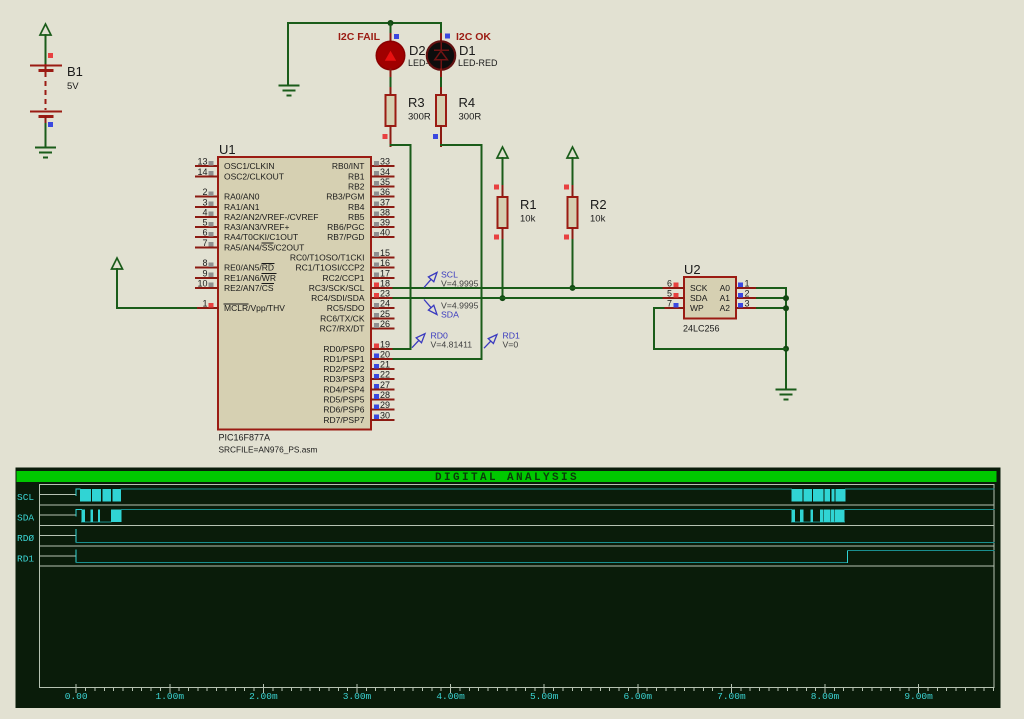  Describe the element at coordinates (697, 308) in the screenshot. I see `svg-text: WP` at that location.